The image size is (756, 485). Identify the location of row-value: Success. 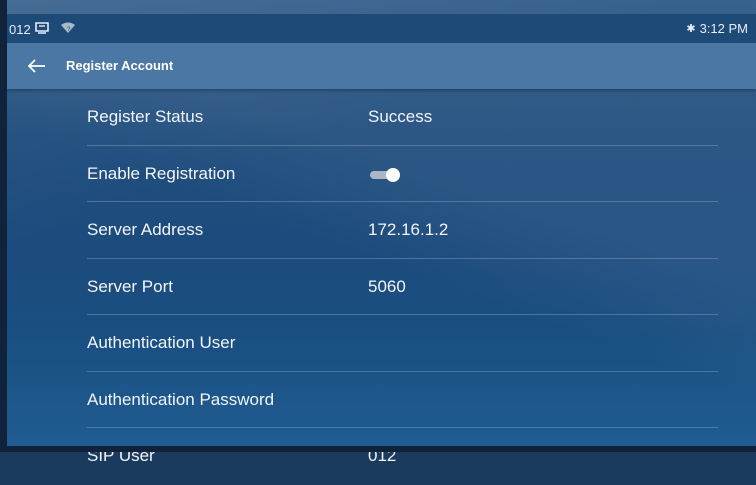
(400, 116).